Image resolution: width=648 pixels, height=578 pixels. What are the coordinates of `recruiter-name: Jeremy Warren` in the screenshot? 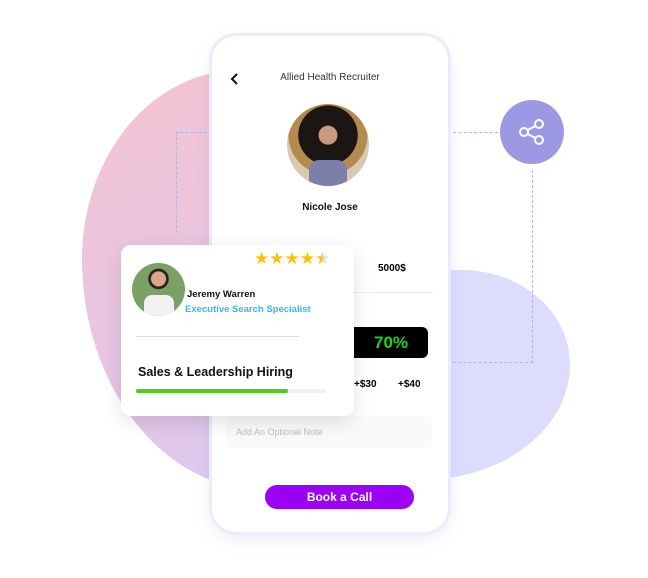 It's located at (221, 294).